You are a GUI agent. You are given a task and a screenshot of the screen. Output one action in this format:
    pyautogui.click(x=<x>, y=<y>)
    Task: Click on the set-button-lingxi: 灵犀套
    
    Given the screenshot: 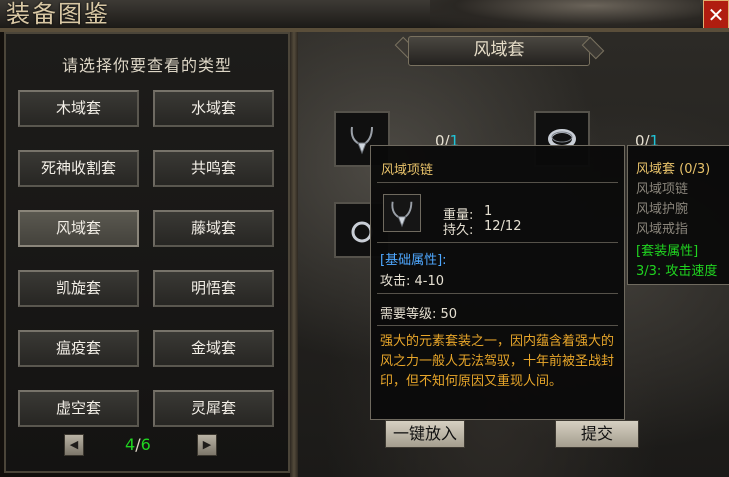 What is the action you would take?
    pyautogui.click(x=213, y=408)
    